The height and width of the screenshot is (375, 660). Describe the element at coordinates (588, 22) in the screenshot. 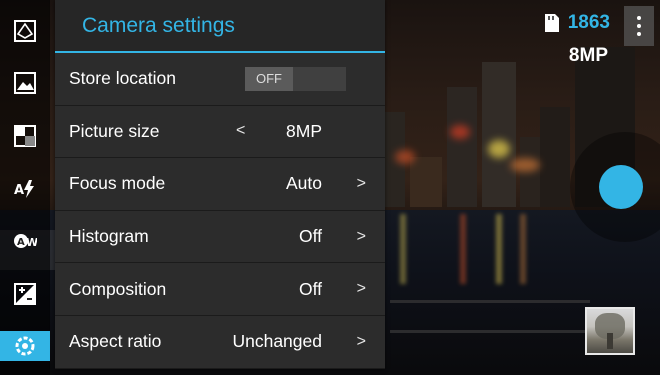

I see `remaining-shots-count: 1863` at that location.